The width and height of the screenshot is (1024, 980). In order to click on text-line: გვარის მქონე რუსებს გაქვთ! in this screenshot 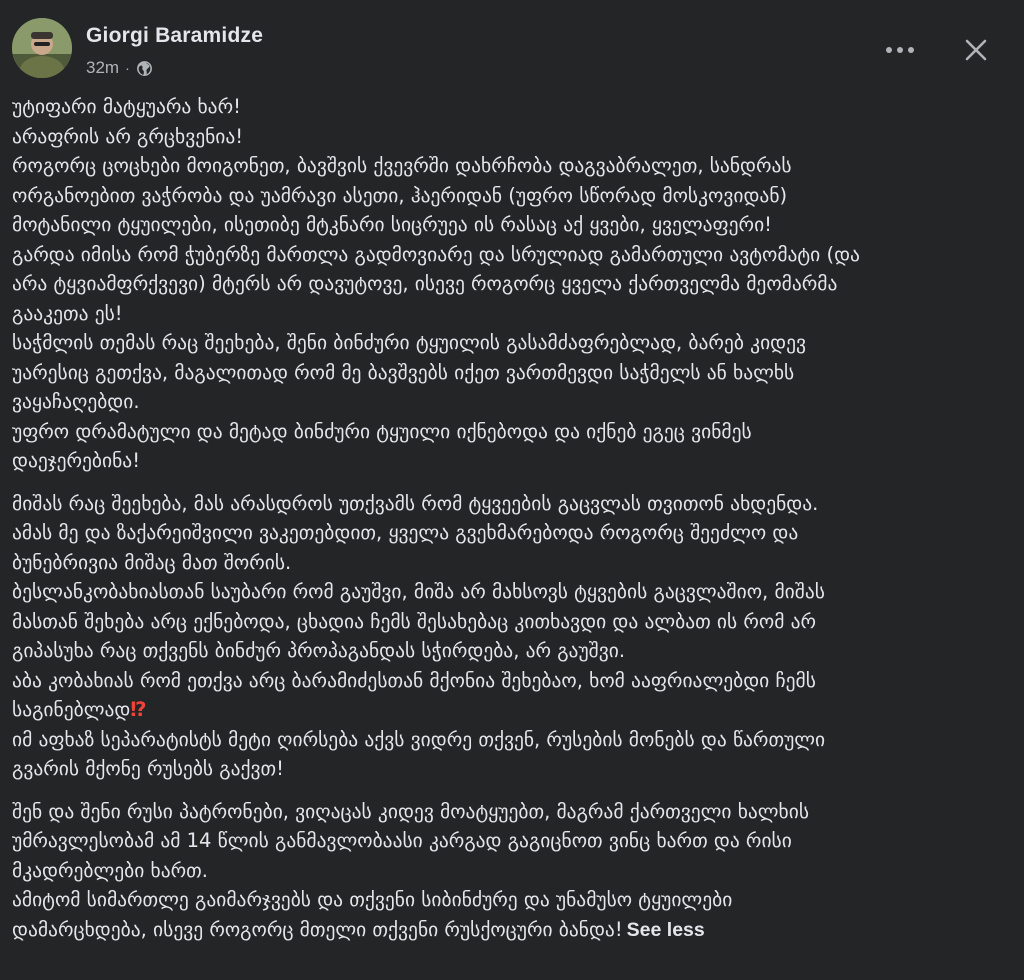, I will do `click(148, 768)`.